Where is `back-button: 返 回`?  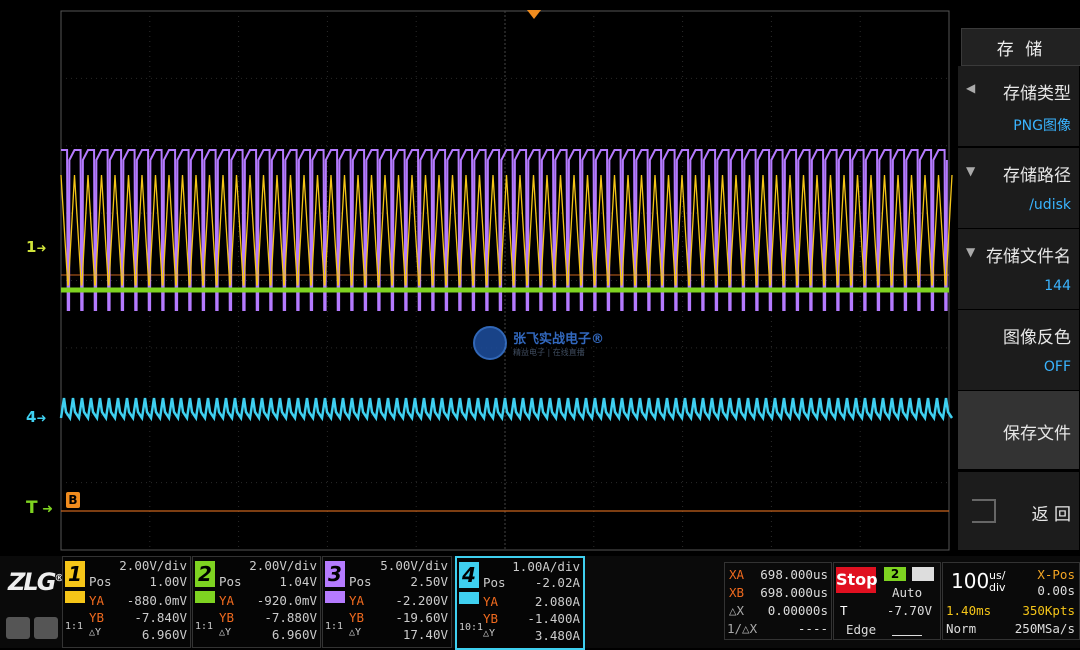 back-button: 返 回 is located at coordinates (1018, 512).